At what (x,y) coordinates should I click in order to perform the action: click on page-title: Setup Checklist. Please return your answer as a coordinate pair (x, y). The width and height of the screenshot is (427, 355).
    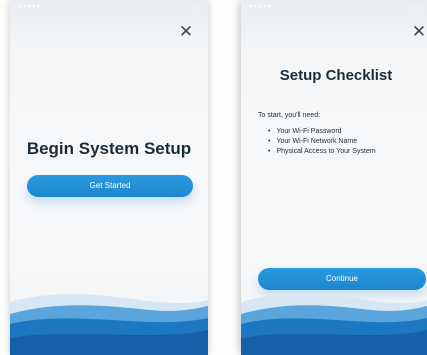
    Looking at the image, I should click on (336, 75).